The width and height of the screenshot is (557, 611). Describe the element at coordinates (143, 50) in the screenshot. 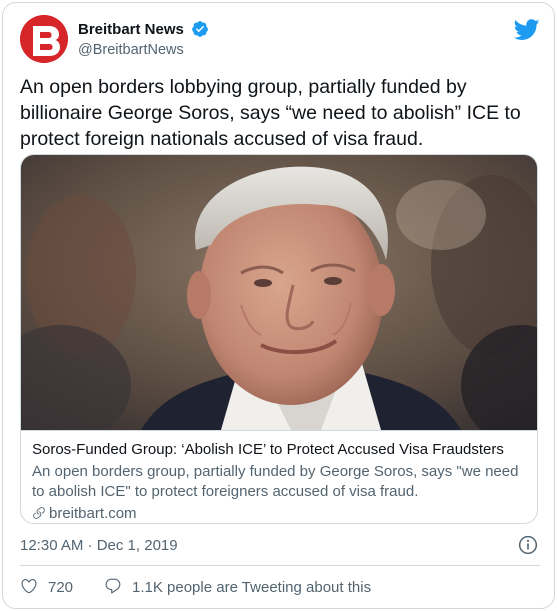

I see `author-handle: @BreitbartNews` at that location.